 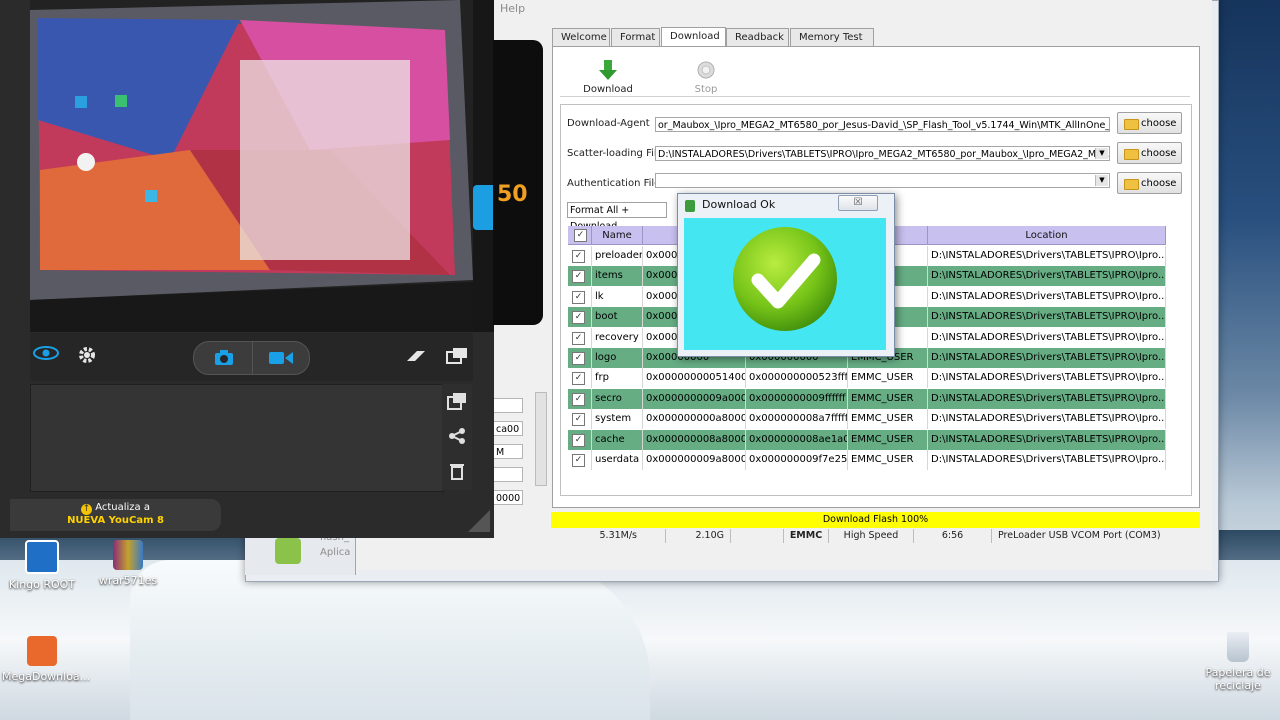 What do you see at coordinates (508, 497) in the screenshot?
I see `bg-field: 0000` at bounding box center [508, 497].